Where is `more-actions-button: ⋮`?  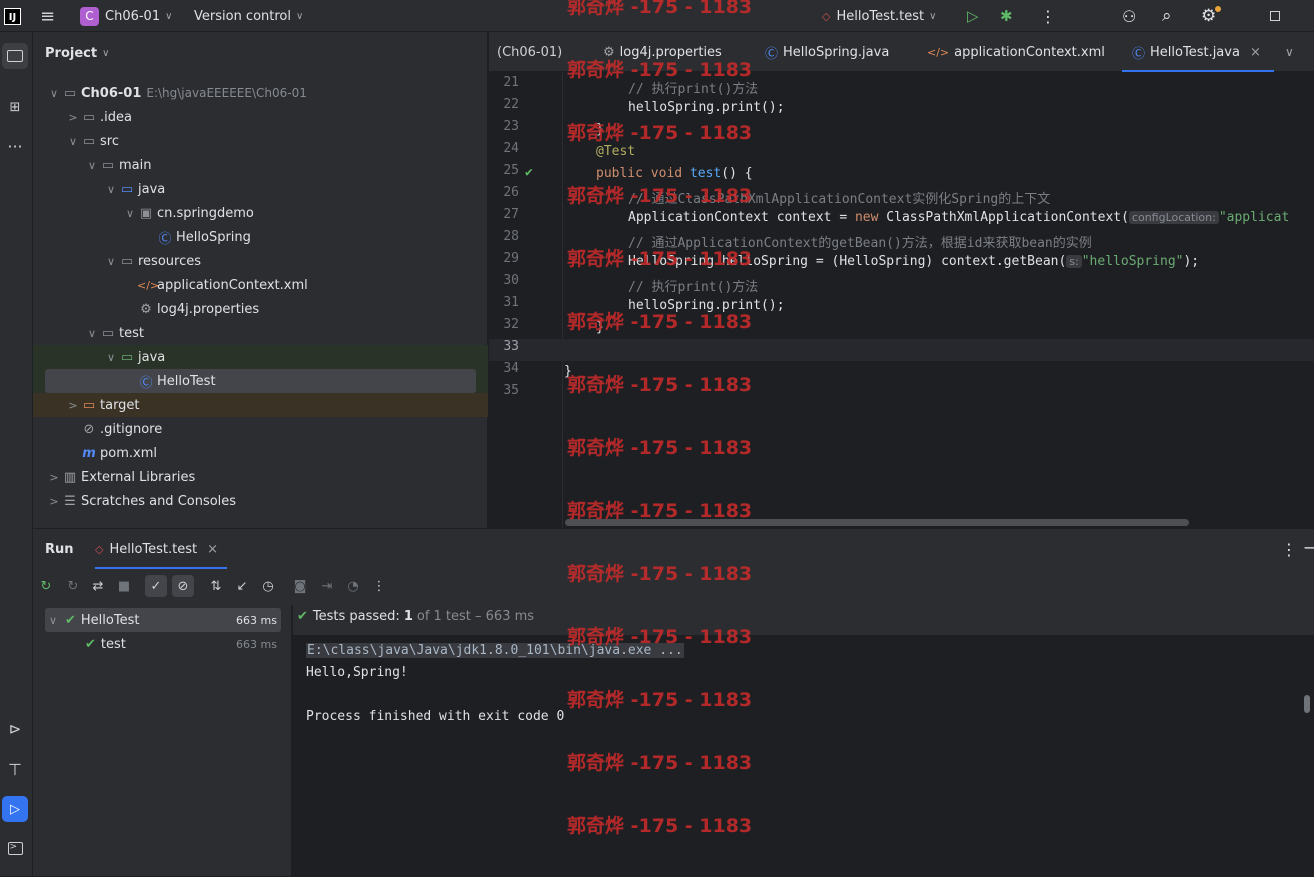
more-actions-button: ⋮ is located at coordinates (1048, 16).